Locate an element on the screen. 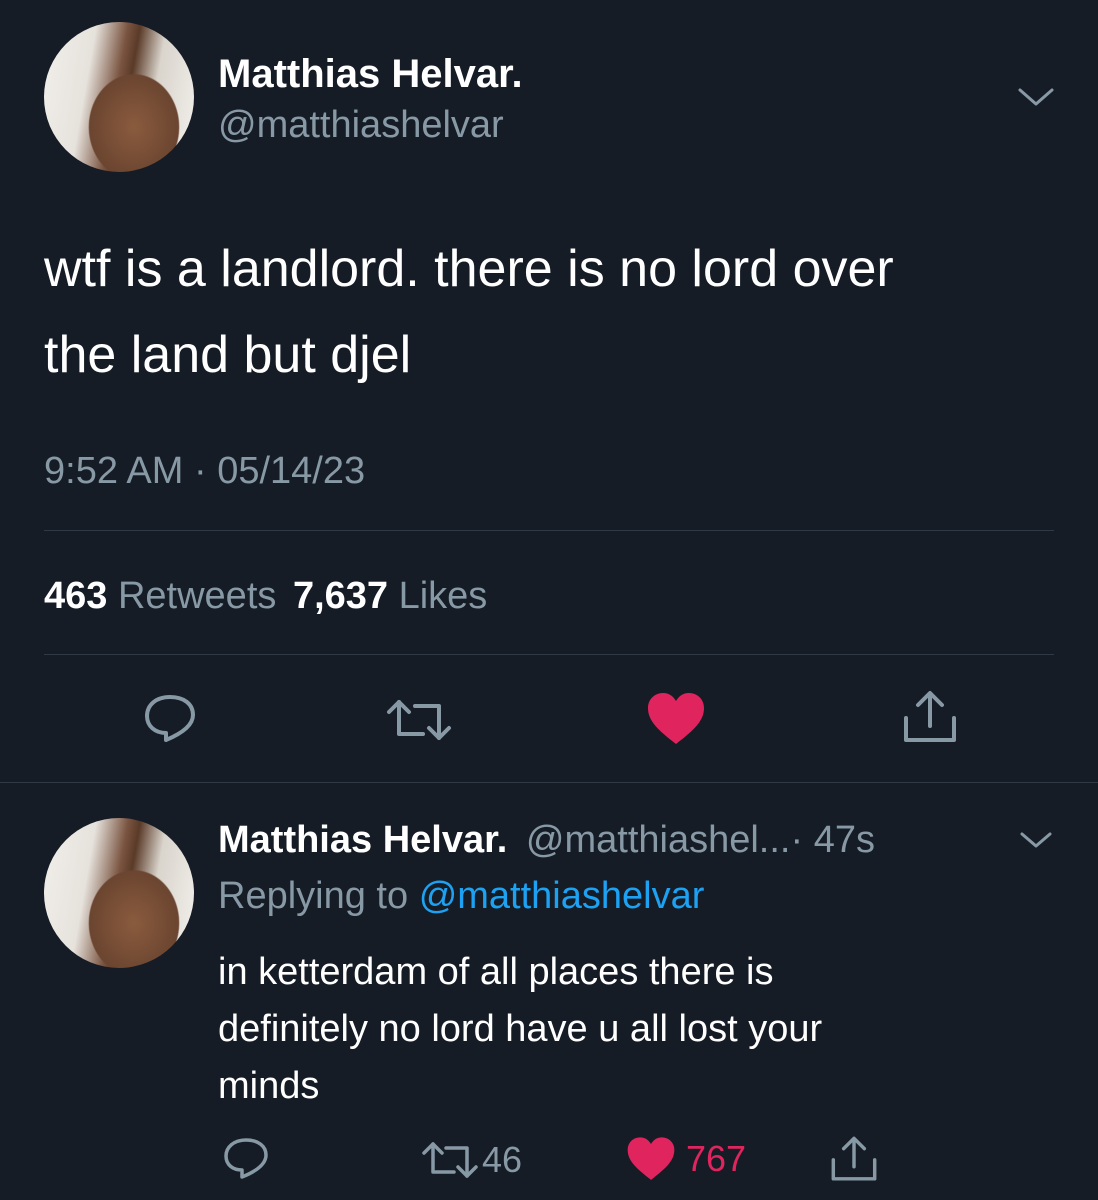 This screenshot has height=1200, width=1098. tweet-text-line: the land but djel is located at coordinates (228, 355).